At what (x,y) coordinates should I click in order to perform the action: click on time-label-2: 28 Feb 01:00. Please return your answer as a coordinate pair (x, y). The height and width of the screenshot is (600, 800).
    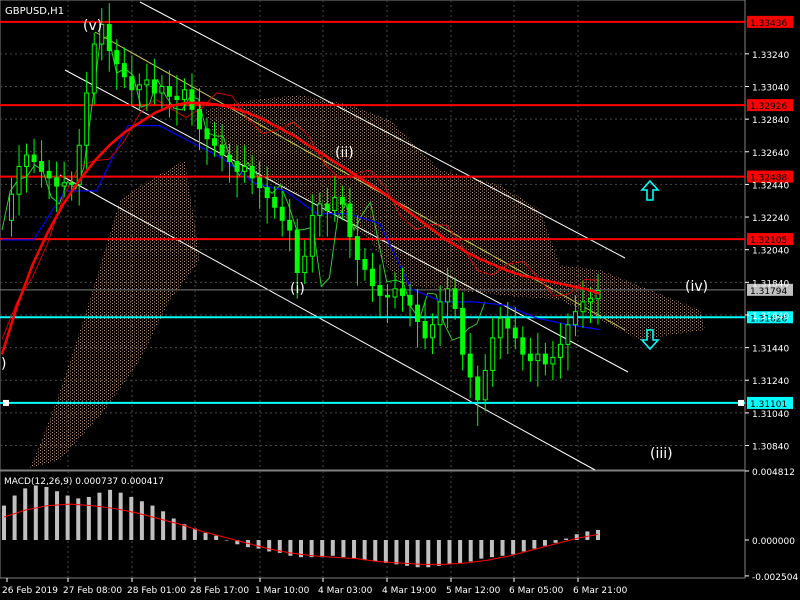
    Looking at the image, I should click on (156, 591).